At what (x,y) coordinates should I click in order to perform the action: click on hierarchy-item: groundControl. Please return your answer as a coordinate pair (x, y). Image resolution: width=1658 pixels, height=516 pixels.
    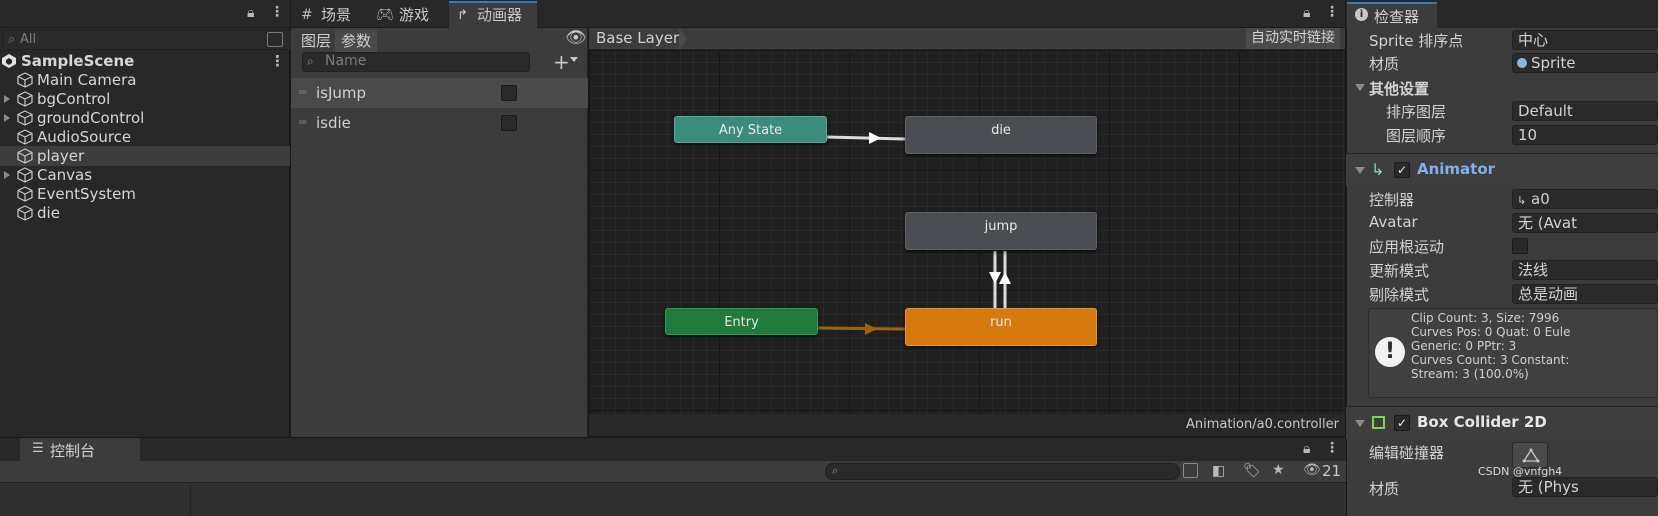
    Looking at the image, I should click on (145, 118).